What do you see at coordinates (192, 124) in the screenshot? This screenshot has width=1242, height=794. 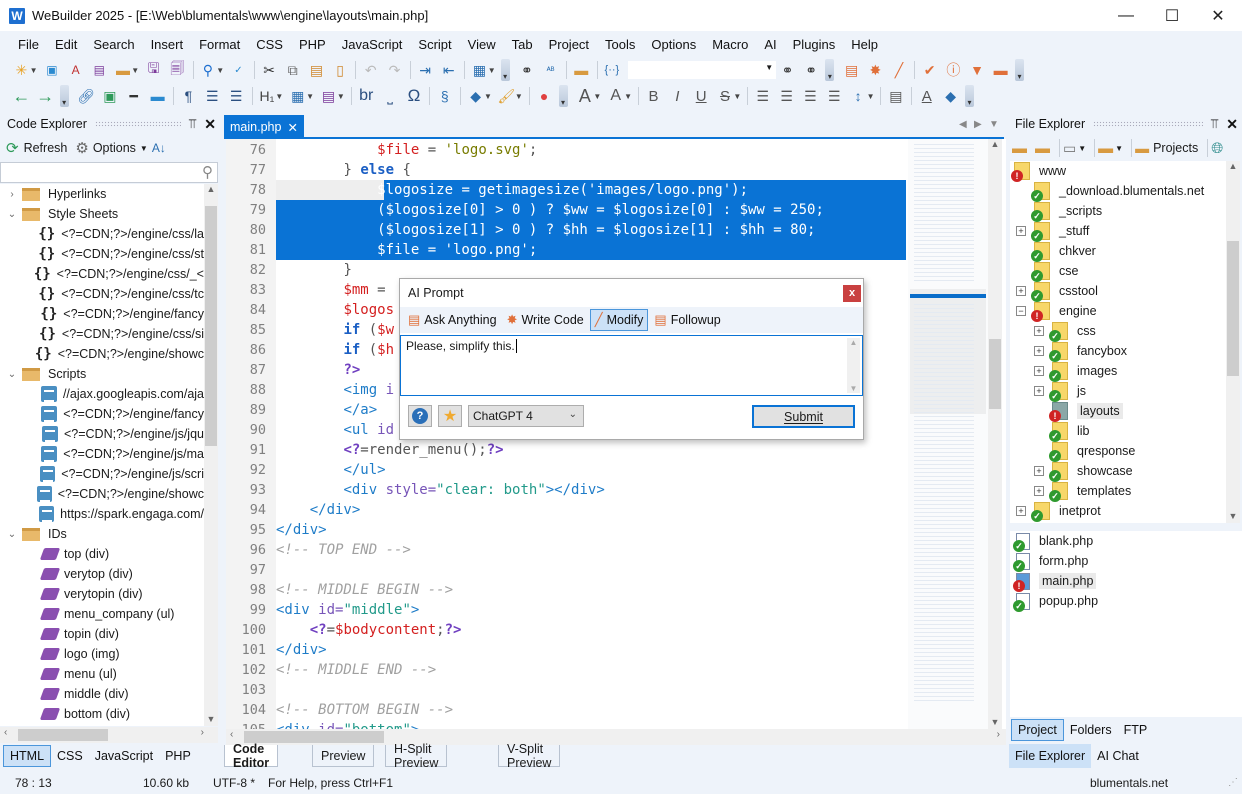 I see `pin-icon: ⫪` at bounding box center [192, 124].